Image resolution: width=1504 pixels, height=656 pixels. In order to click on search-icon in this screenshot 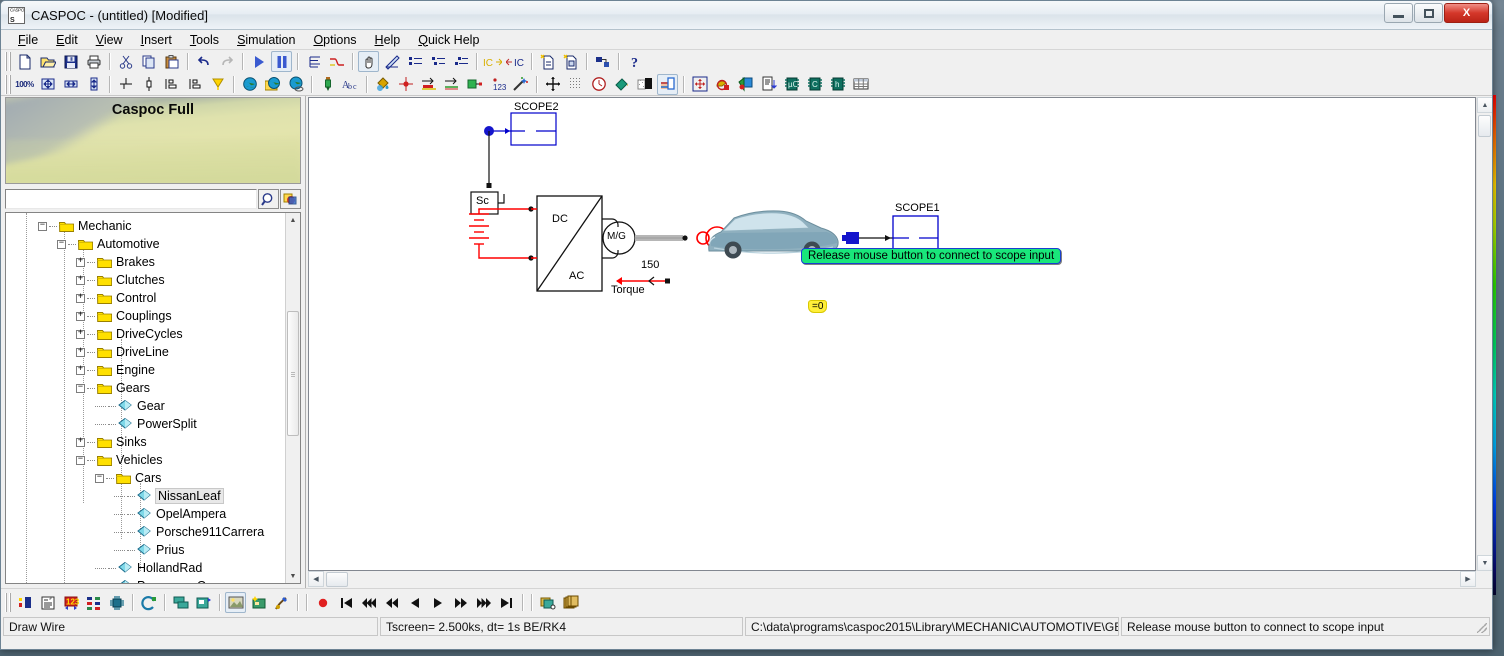, I will do `click(268, 199)`.